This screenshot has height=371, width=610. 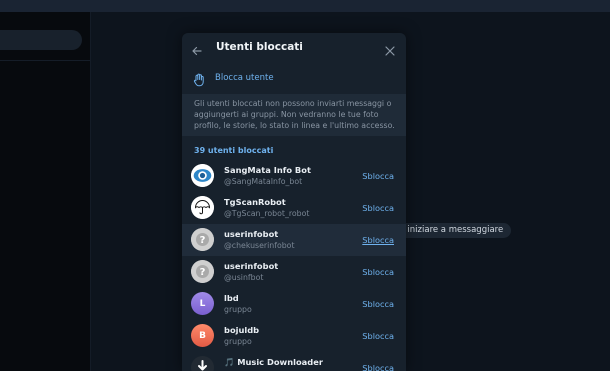 I want to click on app-top-bar, so click(x=305, y=6).